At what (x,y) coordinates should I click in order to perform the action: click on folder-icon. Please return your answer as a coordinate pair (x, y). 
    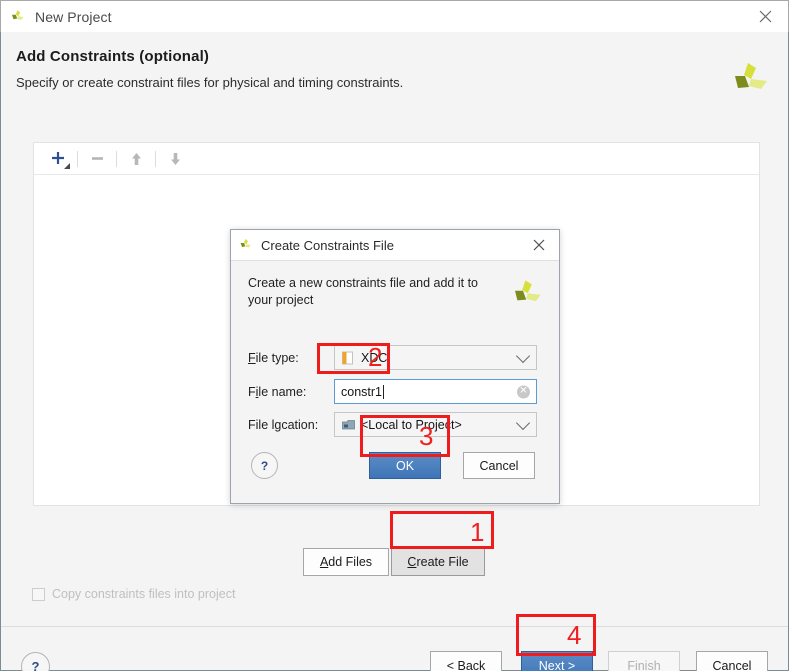
    Looking at the image, I should click on (348, 424).